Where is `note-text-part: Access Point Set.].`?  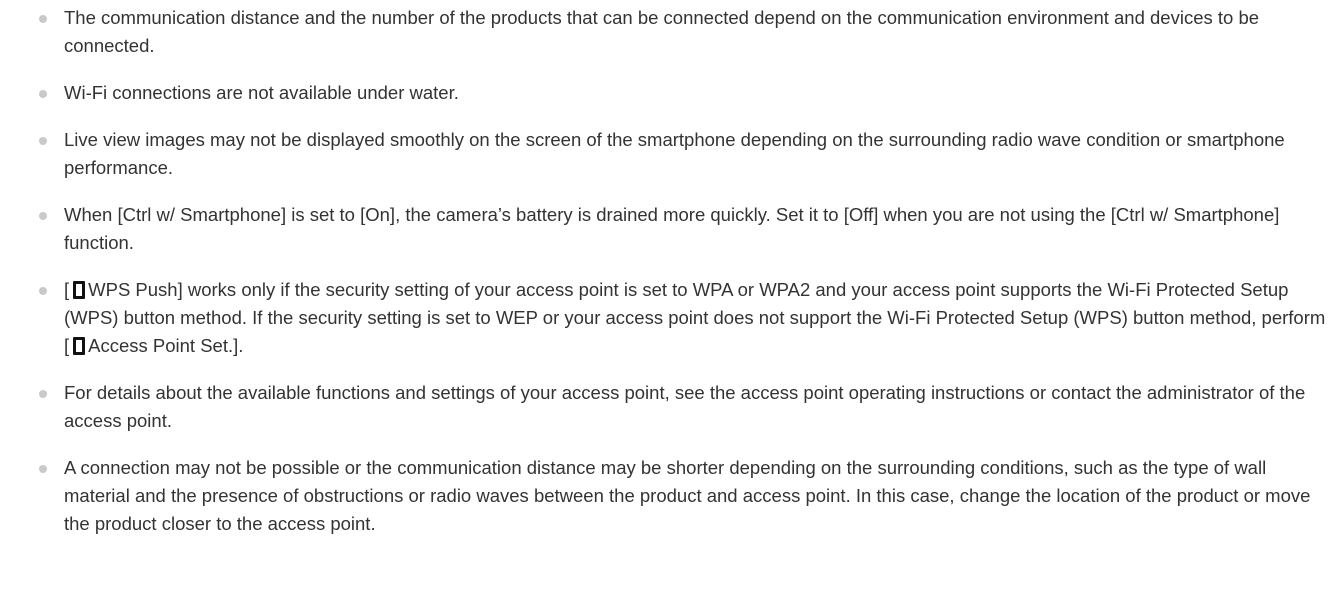 note-text-part: Access Point Set.]. is located at coordinates (166, 345).